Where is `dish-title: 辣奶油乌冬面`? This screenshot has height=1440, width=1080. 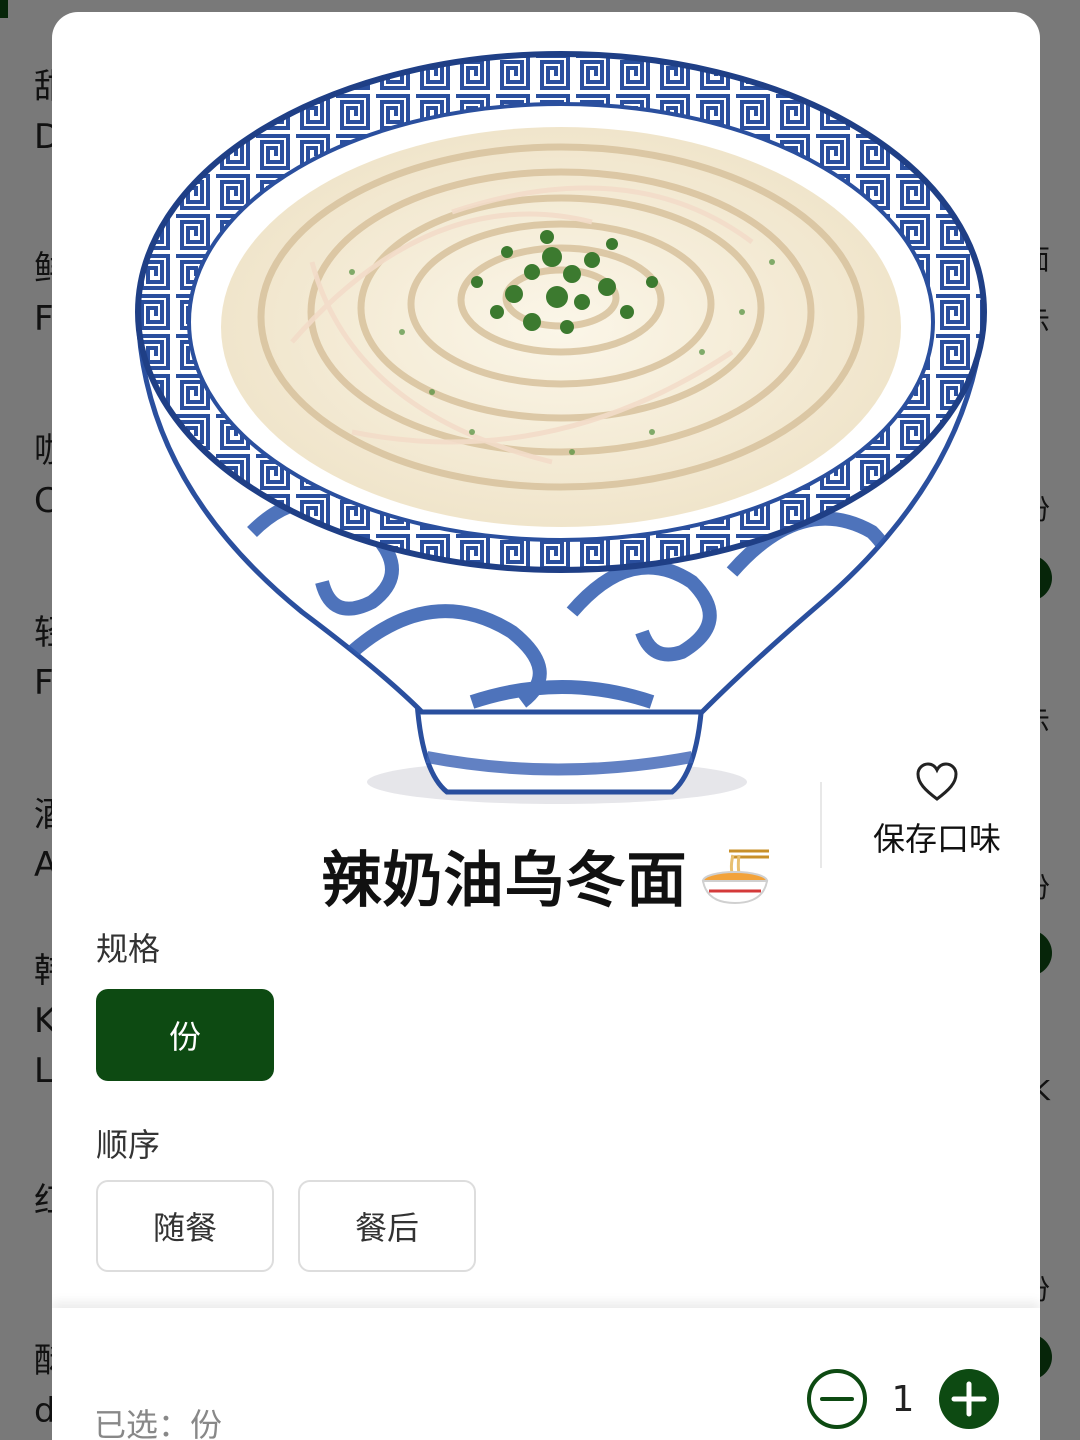
dish-title: 辣奶油乌冬面 is located at coordinates (504, 881).